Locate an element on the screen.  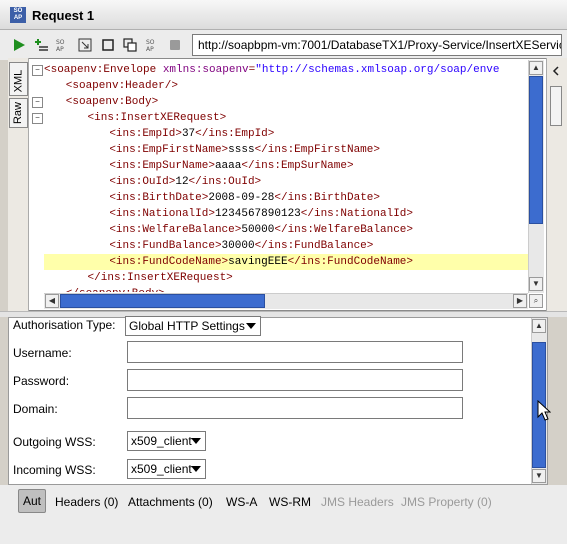
code-token: </ins:BirthDate> is located at coordinates (327, 198).